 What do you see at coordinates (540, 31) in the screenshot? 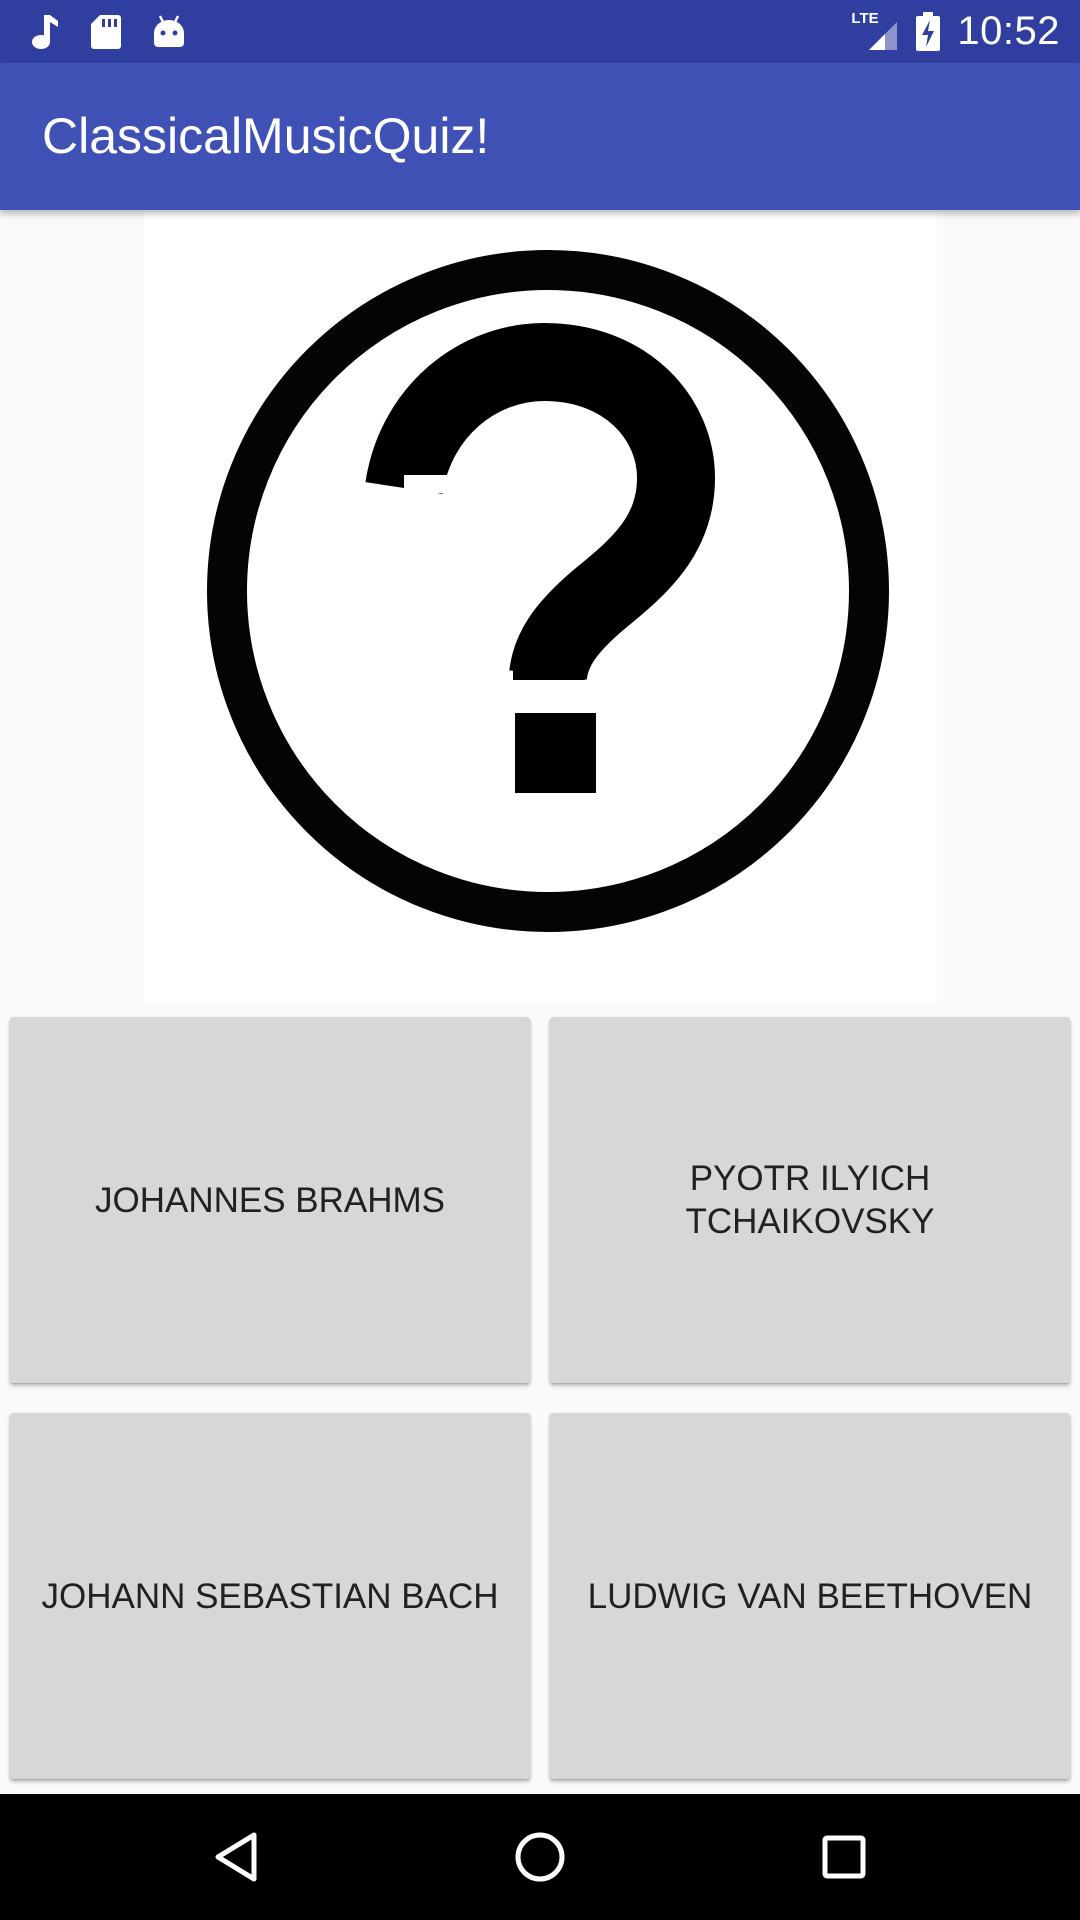
I see `status-bar: LTE 10:52` at bounding box center [540, 31].